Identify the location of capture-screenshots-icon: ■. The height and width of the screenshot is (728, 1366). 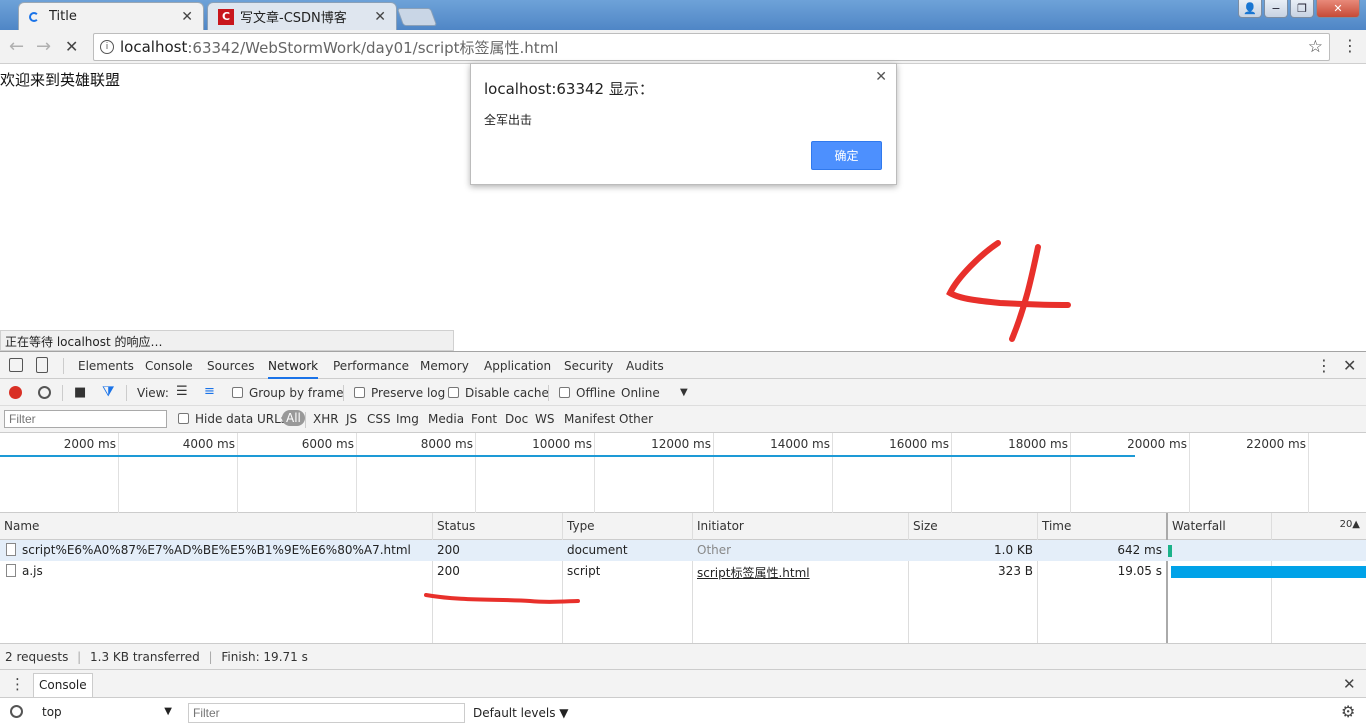
(80, 392).